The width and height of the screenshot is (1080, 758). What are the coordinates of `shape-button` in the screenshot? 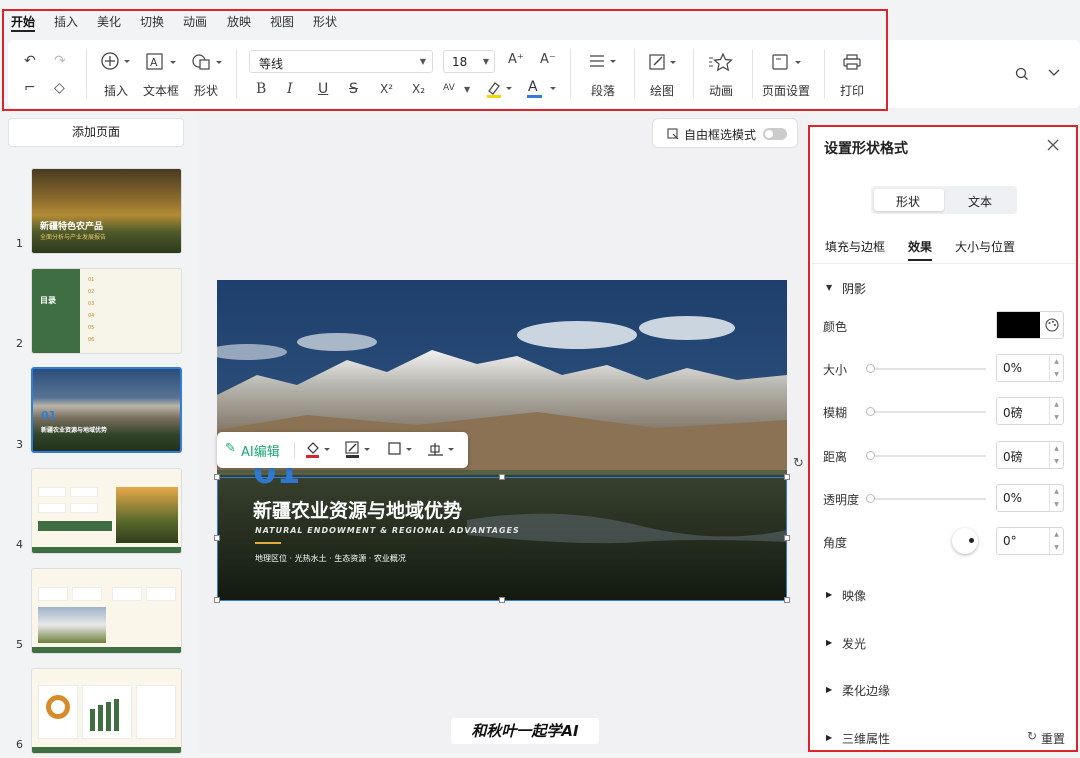 It's located at (208, 62).